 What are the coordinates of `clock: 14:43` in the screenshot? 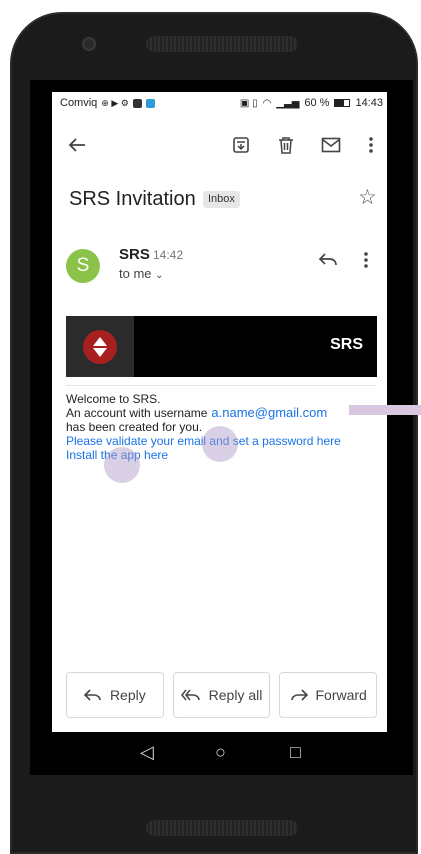 It's located at (369, 103).